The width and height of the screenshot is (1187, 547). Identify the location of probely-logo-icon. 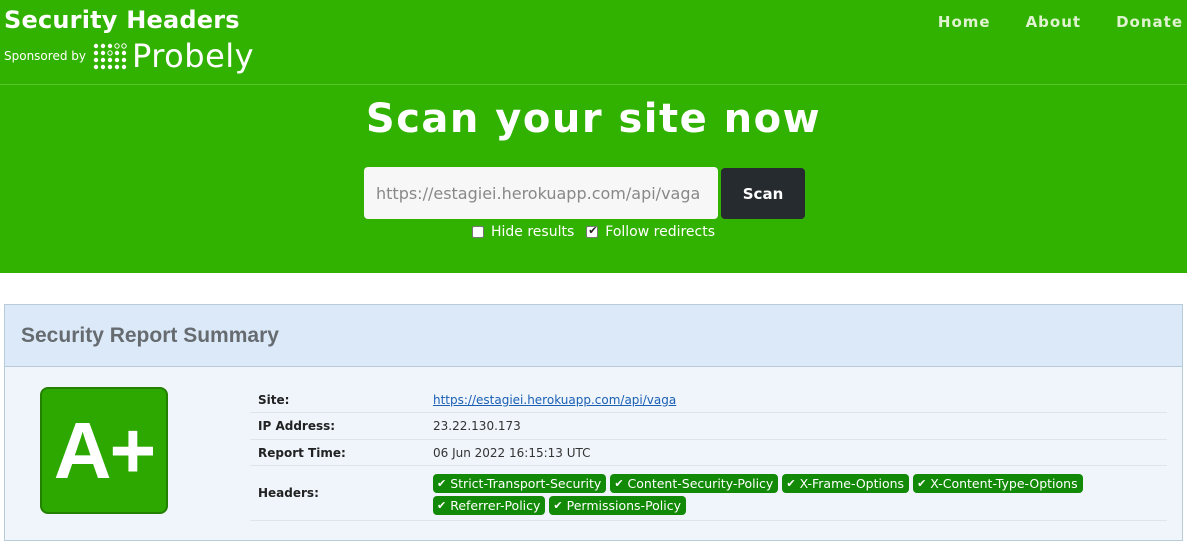
(110, 56).